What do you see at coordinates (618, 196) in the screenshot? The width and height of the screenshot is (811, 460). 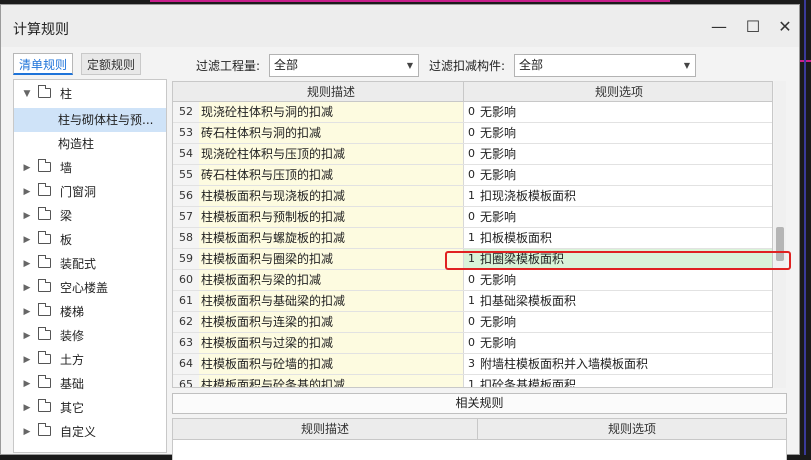 I see `rule-option: 1 扣现浇板模板面积` at bounding box center [618, 196].